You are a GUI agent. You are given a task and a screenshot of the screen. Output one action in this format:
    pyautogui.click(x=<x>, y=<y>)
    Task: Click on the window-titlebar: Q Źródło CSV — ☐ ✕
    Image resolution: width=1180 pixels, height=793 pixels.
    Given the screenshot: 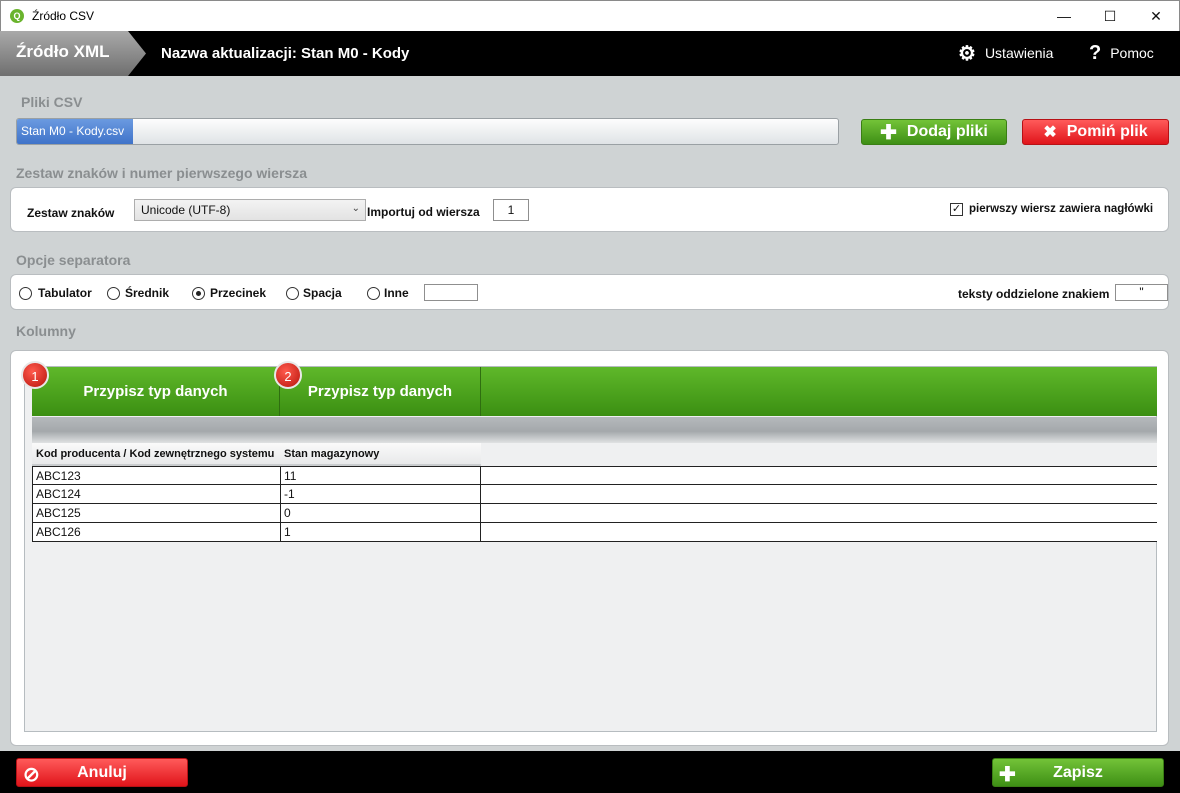 What is the action you would take?
    pyautogui.click(x=590, y=15)
    